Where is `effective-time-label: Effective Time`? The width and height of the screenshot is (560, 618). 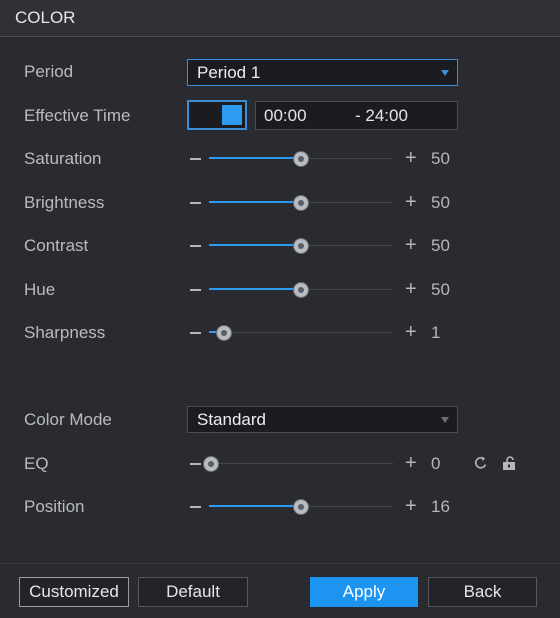
effective-time-label: Effective Time is located at coordinates (77, 115).